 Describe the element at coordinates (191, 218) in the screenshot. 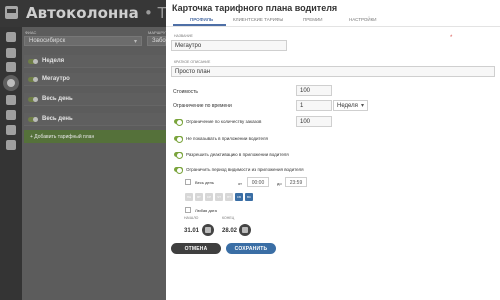

I see `start-date-label: НАЧАЛО` at that location.